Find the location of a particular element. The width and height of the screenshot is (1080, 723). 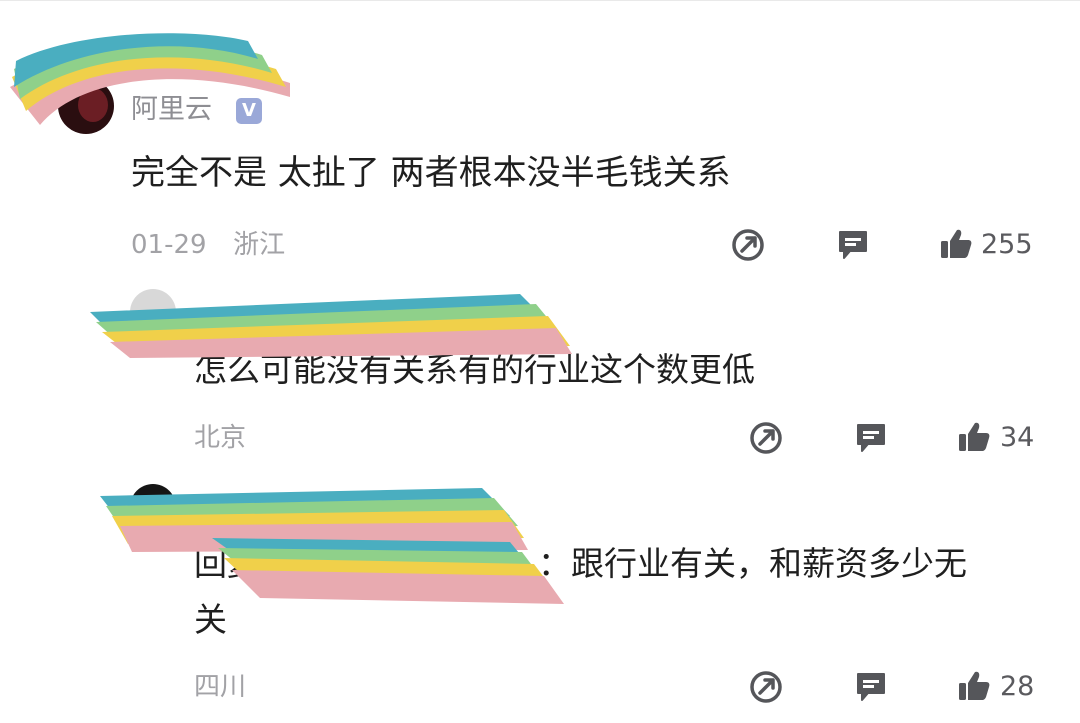

like-count: 255 is located at coordinates (1007, 244).